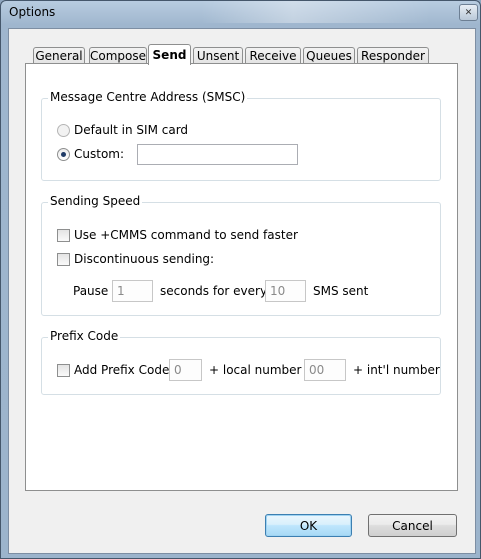 The image size is (481, 559). I want to click on seconds-for-every-label: seconds for every, so click(214, 291).